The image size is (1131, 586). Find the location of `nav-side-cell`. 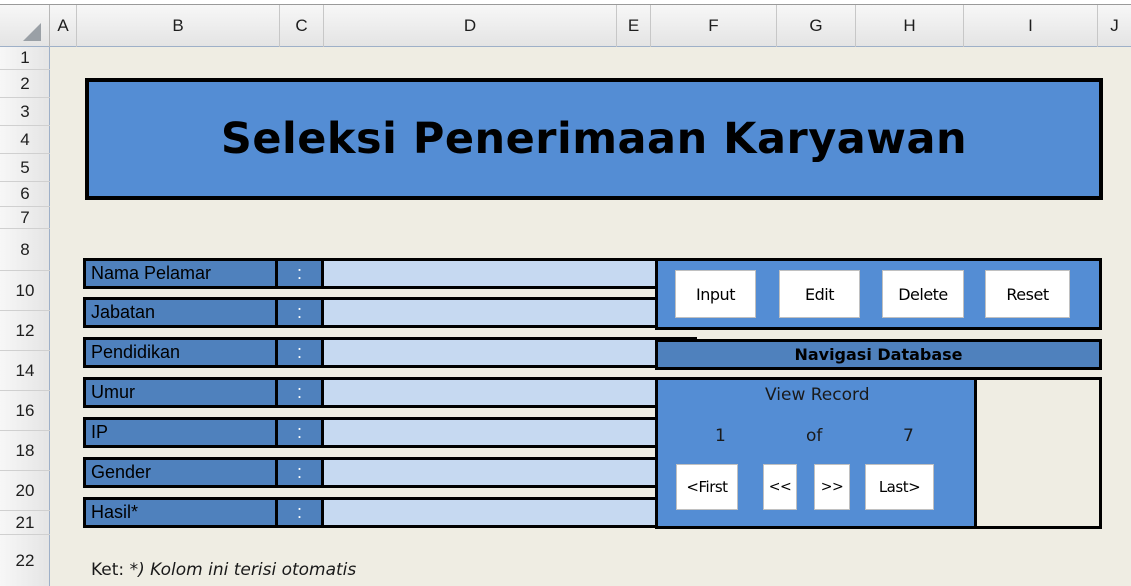

nav-side-cell is located at coordinates (1038, 453).